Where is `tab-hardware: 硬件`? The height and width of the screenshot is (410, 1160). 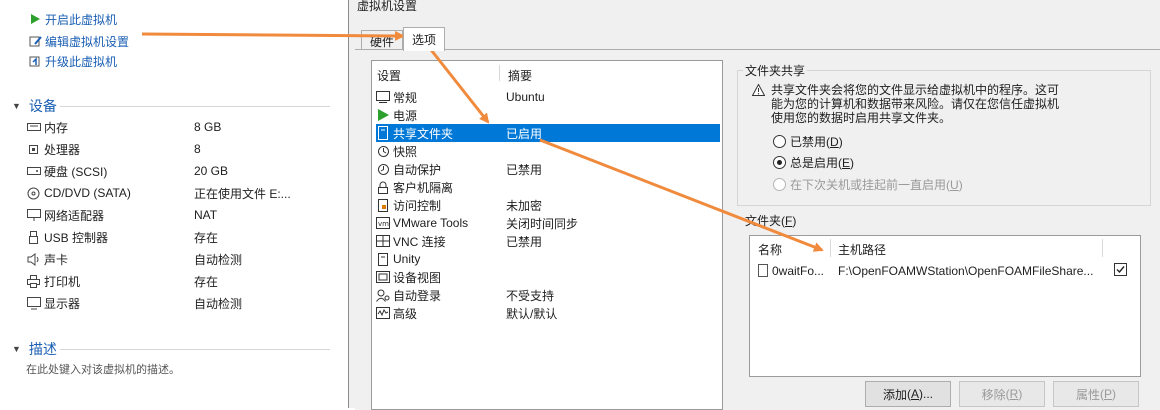
tab-hardware: 硬件 is located at coordinates (382, 40).